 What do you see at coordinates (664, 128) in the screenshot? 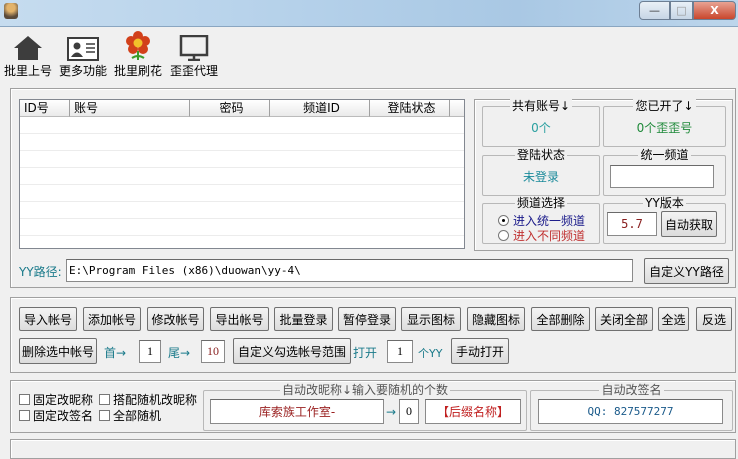
I see `opened-value: 0个歪歪号` at bounding box center [664, 128].